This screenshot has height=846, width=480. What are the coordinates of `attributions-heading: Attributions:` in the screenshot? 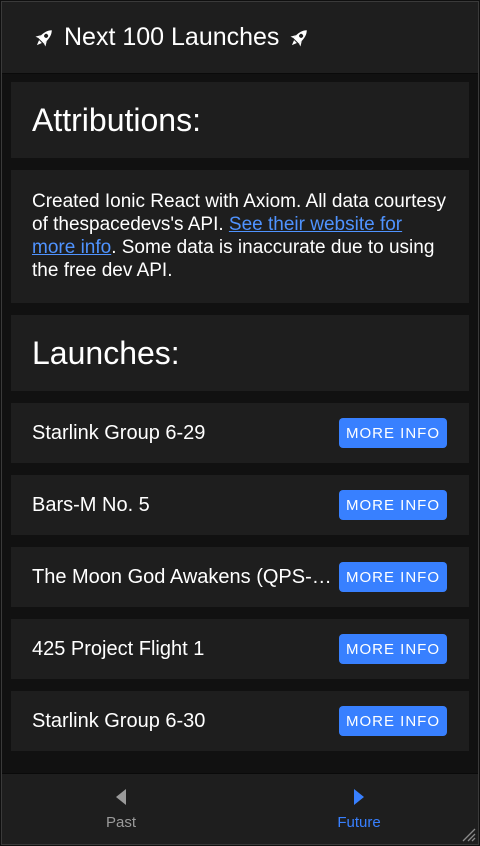 It's located at (116, 119).